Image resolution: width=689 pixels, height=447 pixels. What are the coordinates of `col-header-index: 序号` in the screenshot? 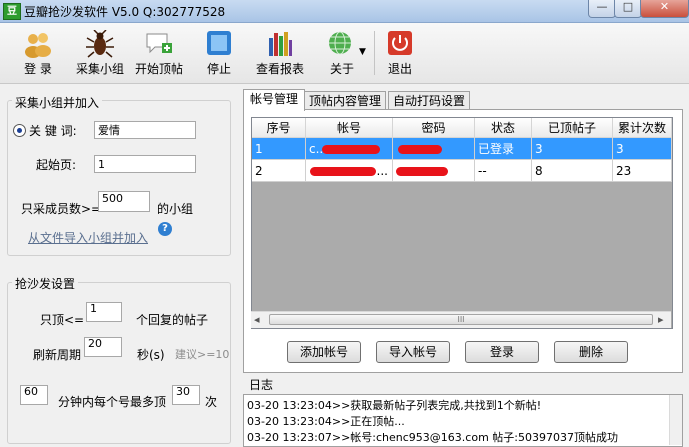 It's located at (279, 128).